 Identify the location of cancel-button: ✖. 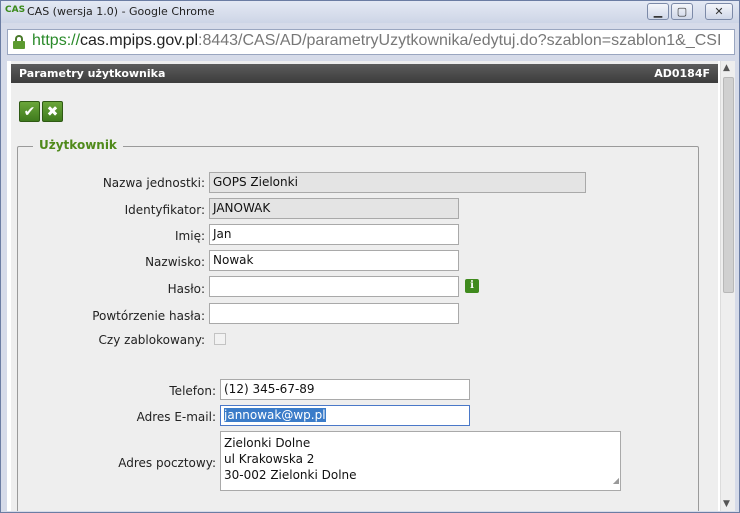
(52, 111).